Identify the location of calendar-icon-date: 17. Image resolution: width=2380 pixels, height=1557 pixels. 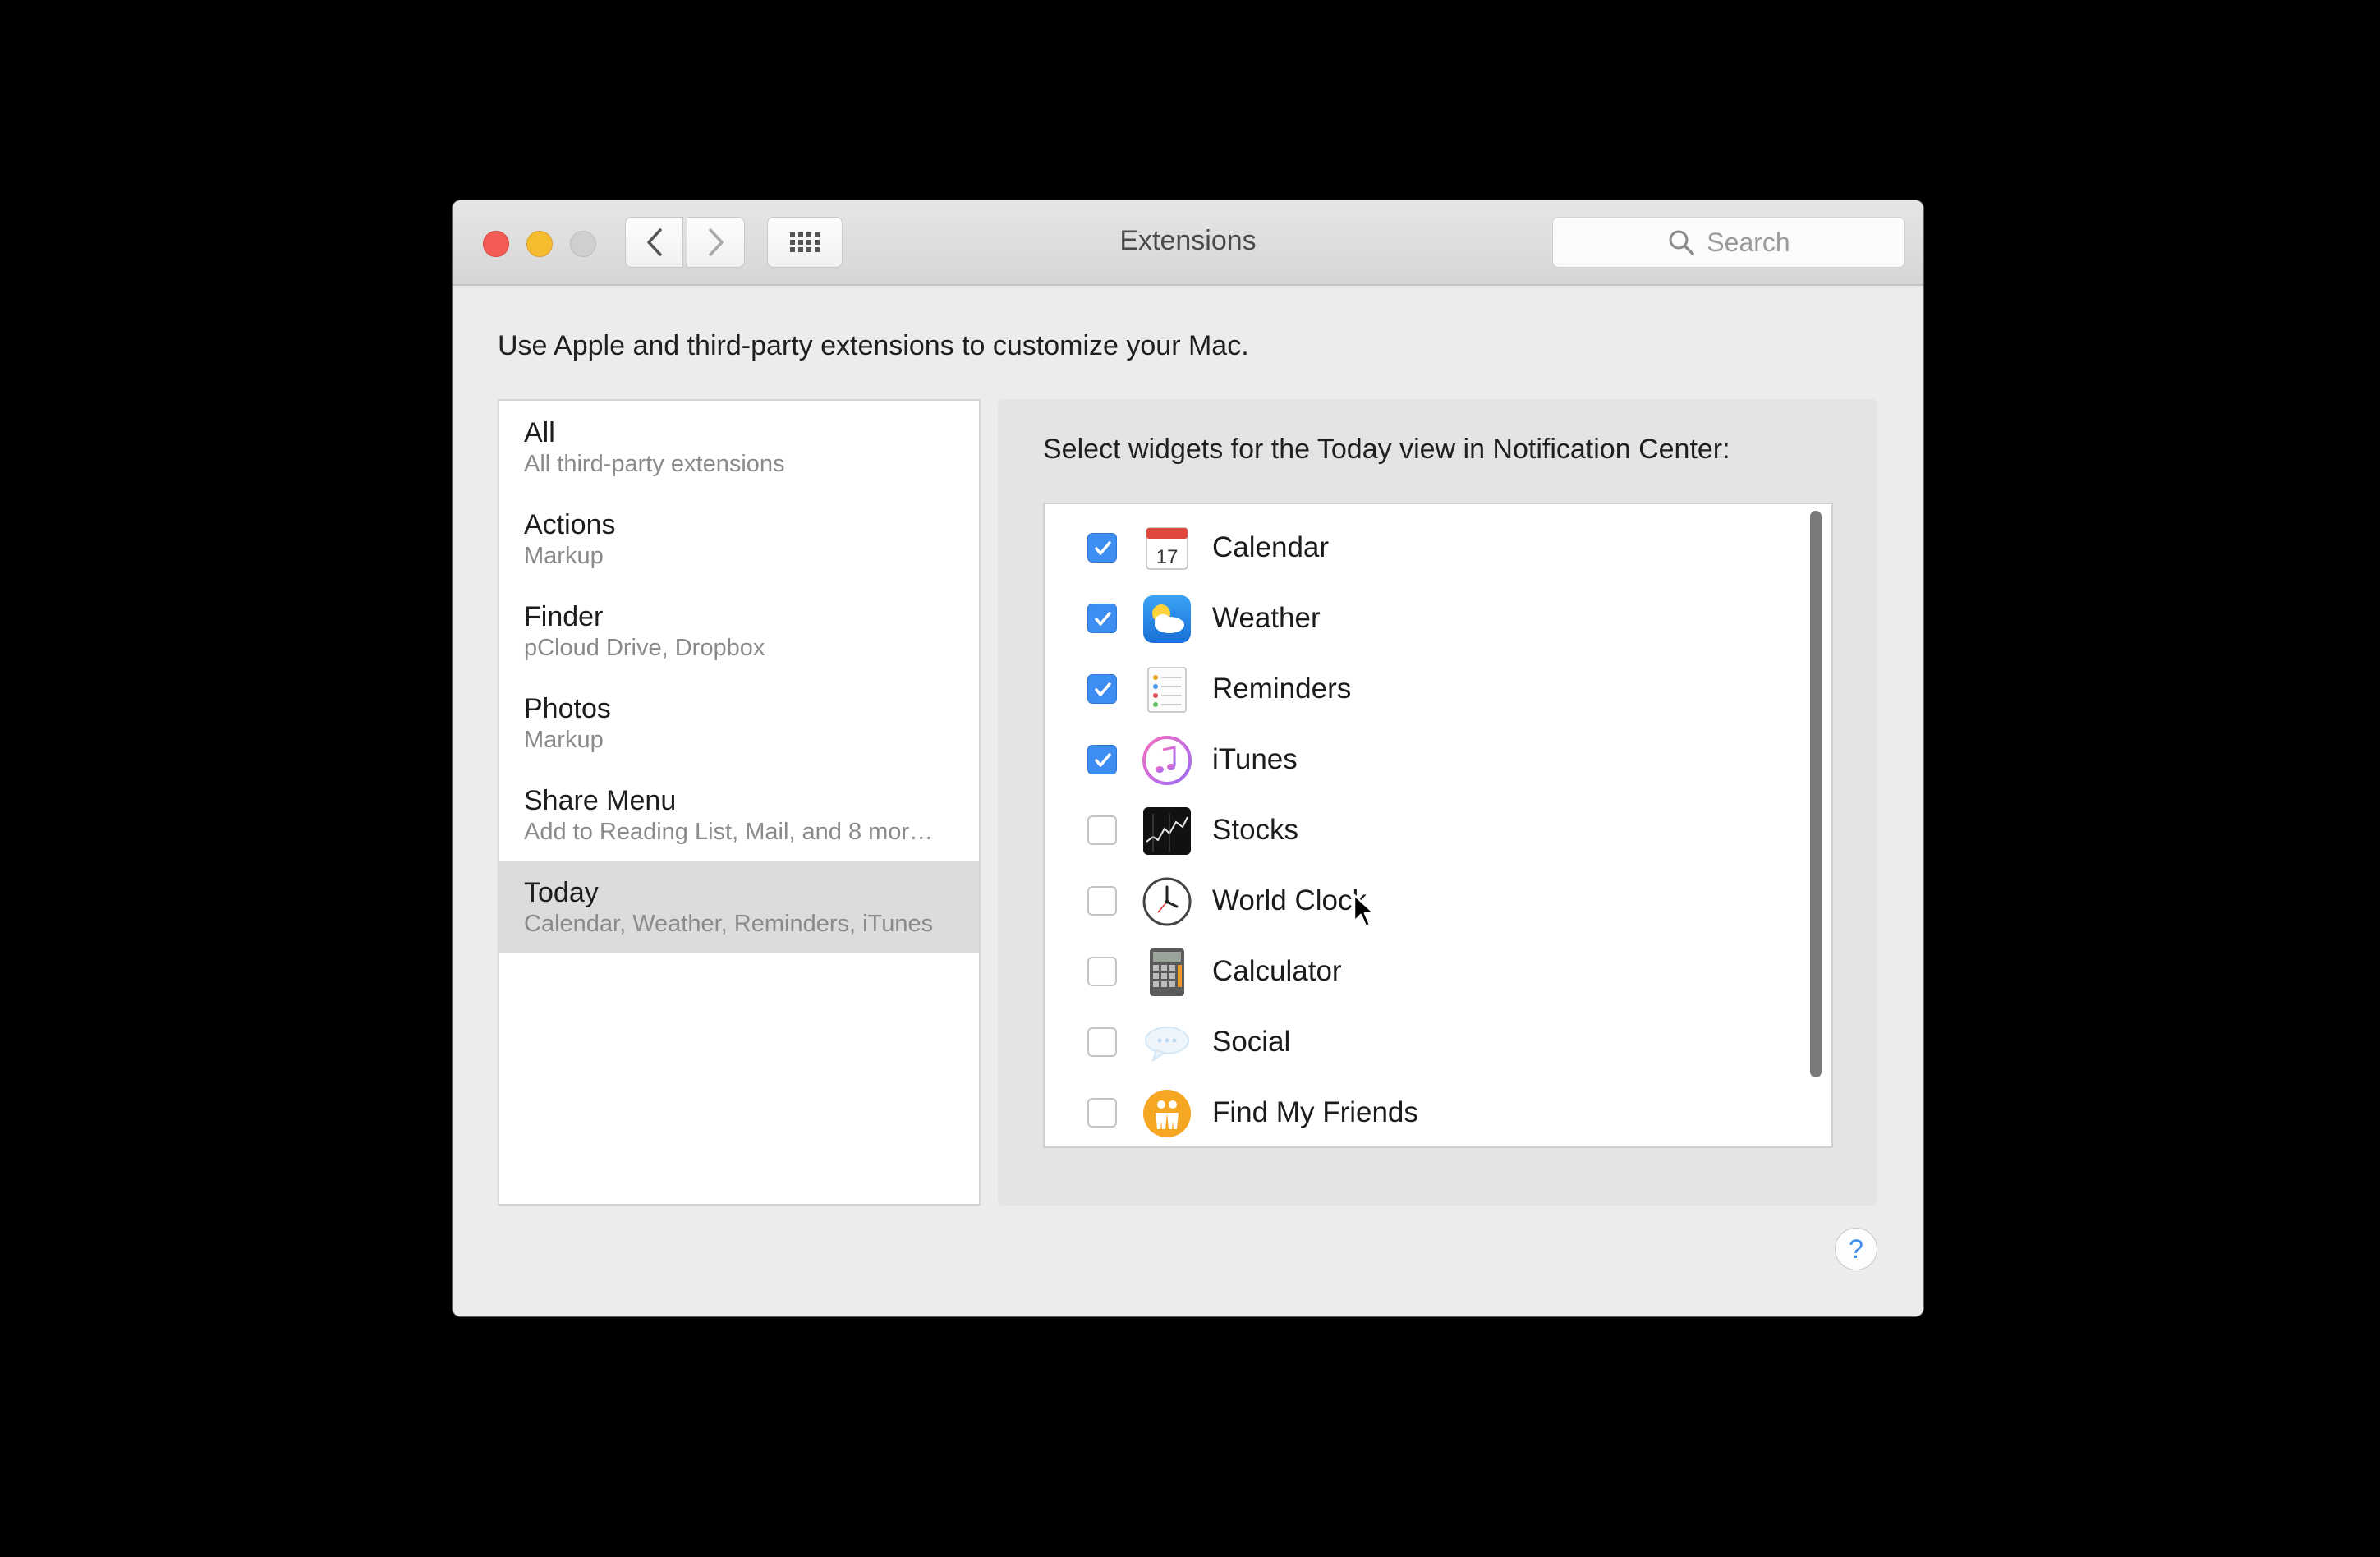
(1167, 557).